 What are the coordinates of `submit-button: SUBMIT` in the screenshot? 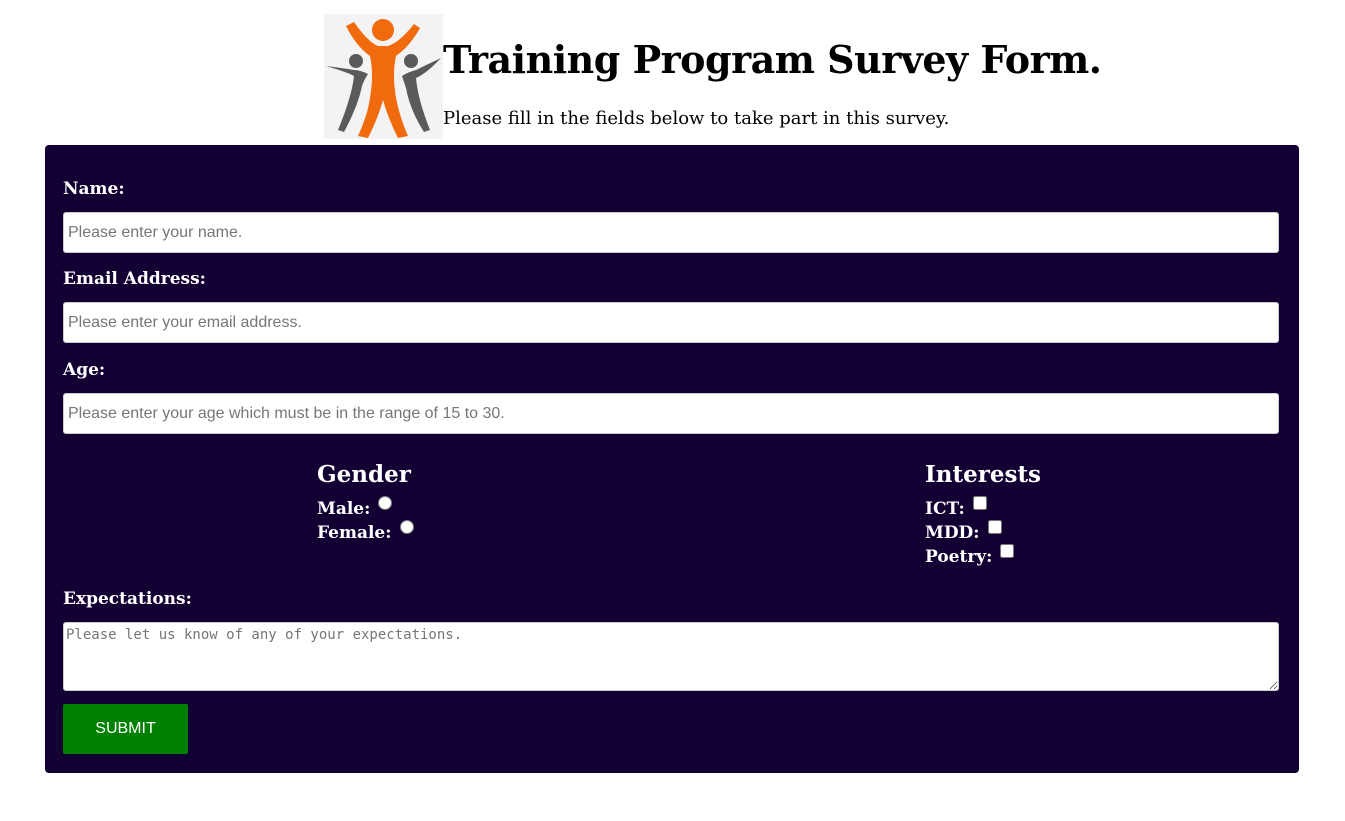 It's located at (125, 729).